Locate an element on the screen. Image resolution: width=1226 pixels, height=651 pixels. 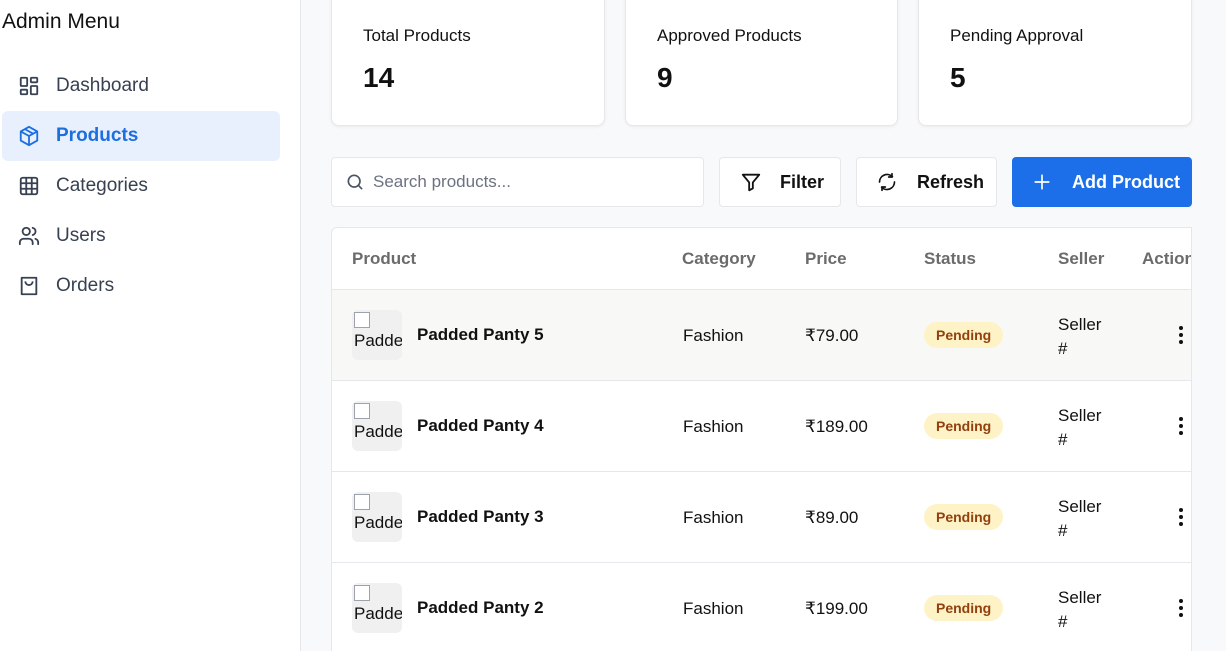
sidebar-item-label: Dashboard is located at coordinates (102, 85).